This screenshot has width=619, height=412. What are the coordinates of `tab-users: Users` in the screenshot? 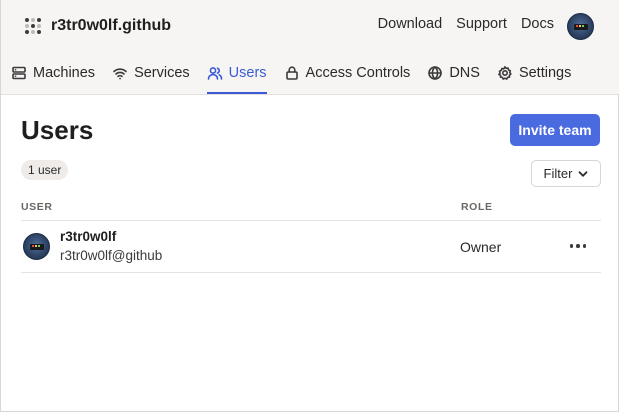 It's located at (236, 76).